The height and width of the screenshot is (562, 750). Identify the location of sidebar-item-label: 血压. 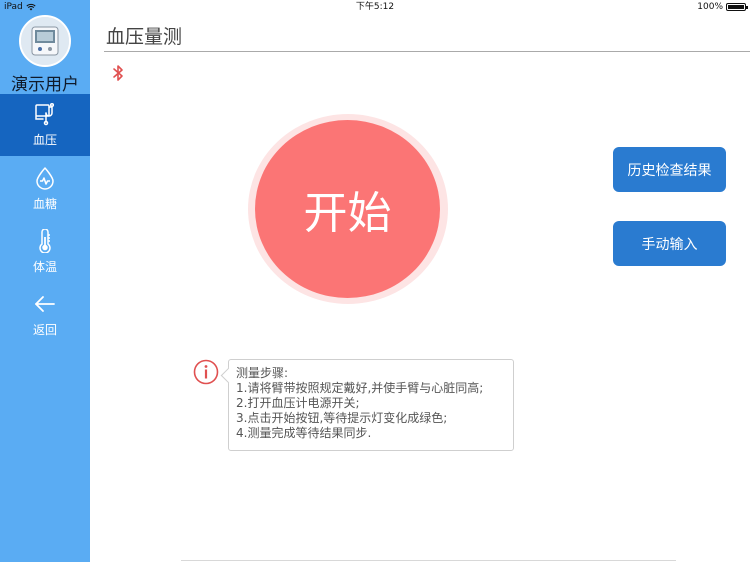
(44, 140).